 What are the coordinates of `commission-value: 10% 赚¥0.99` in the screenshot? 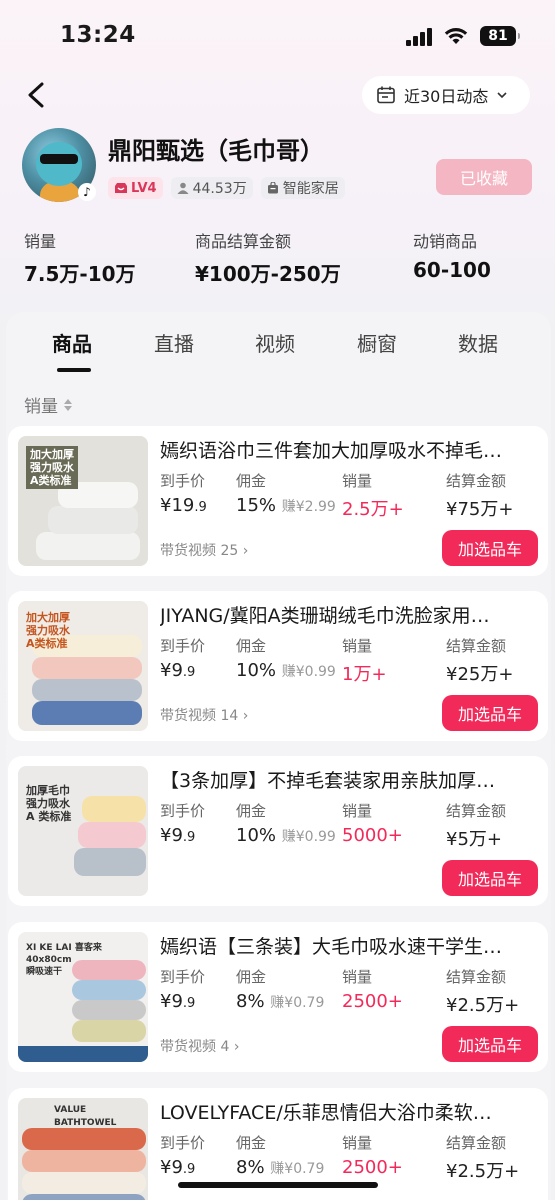 It's located at (286, 670).